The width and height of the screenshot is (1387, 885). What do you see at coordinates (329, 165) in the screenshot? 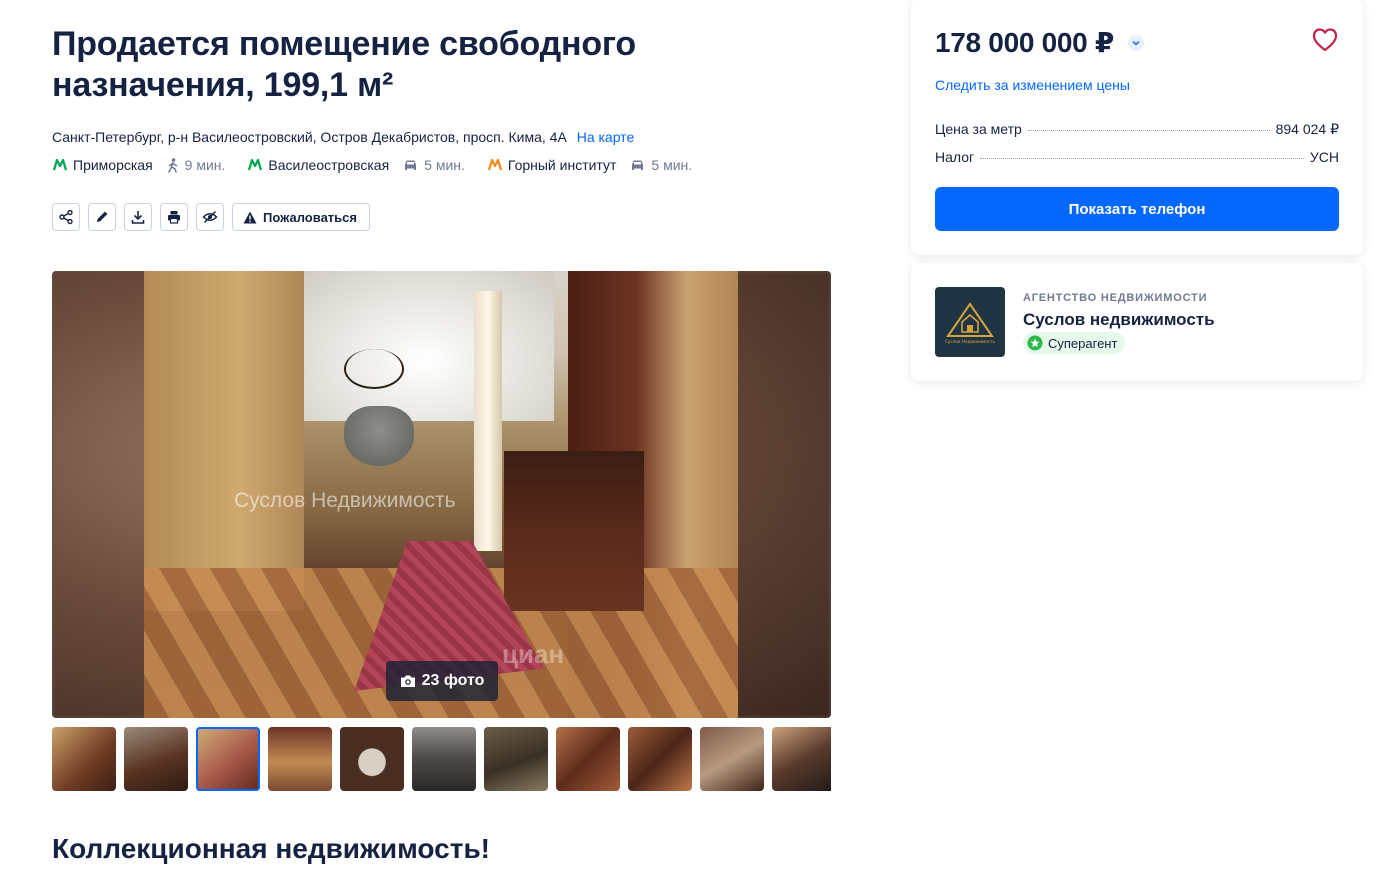
I see `metro-name: Василеостровская` at bounding box center [329, 165].